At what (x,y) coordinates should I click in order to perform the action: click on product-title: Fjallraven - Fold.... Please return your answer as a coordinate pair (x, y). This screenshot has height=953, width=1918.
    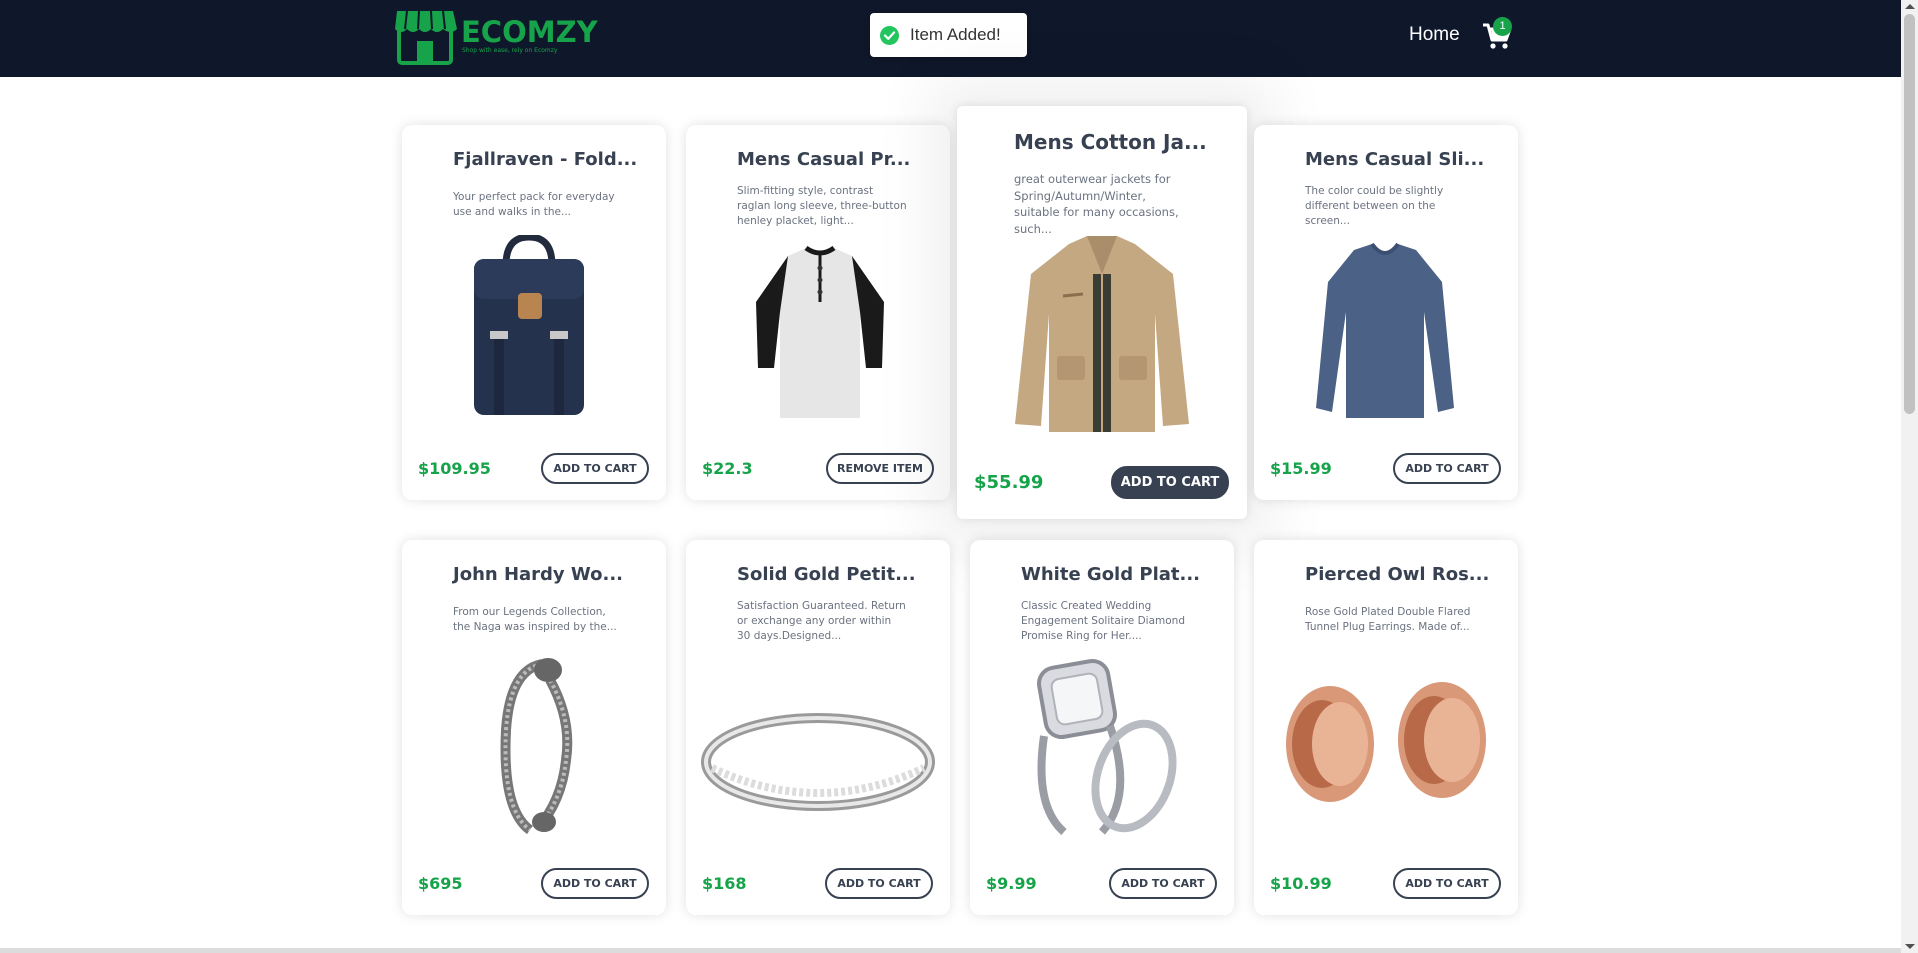
    Looking at the image, I should click on (545, 159).